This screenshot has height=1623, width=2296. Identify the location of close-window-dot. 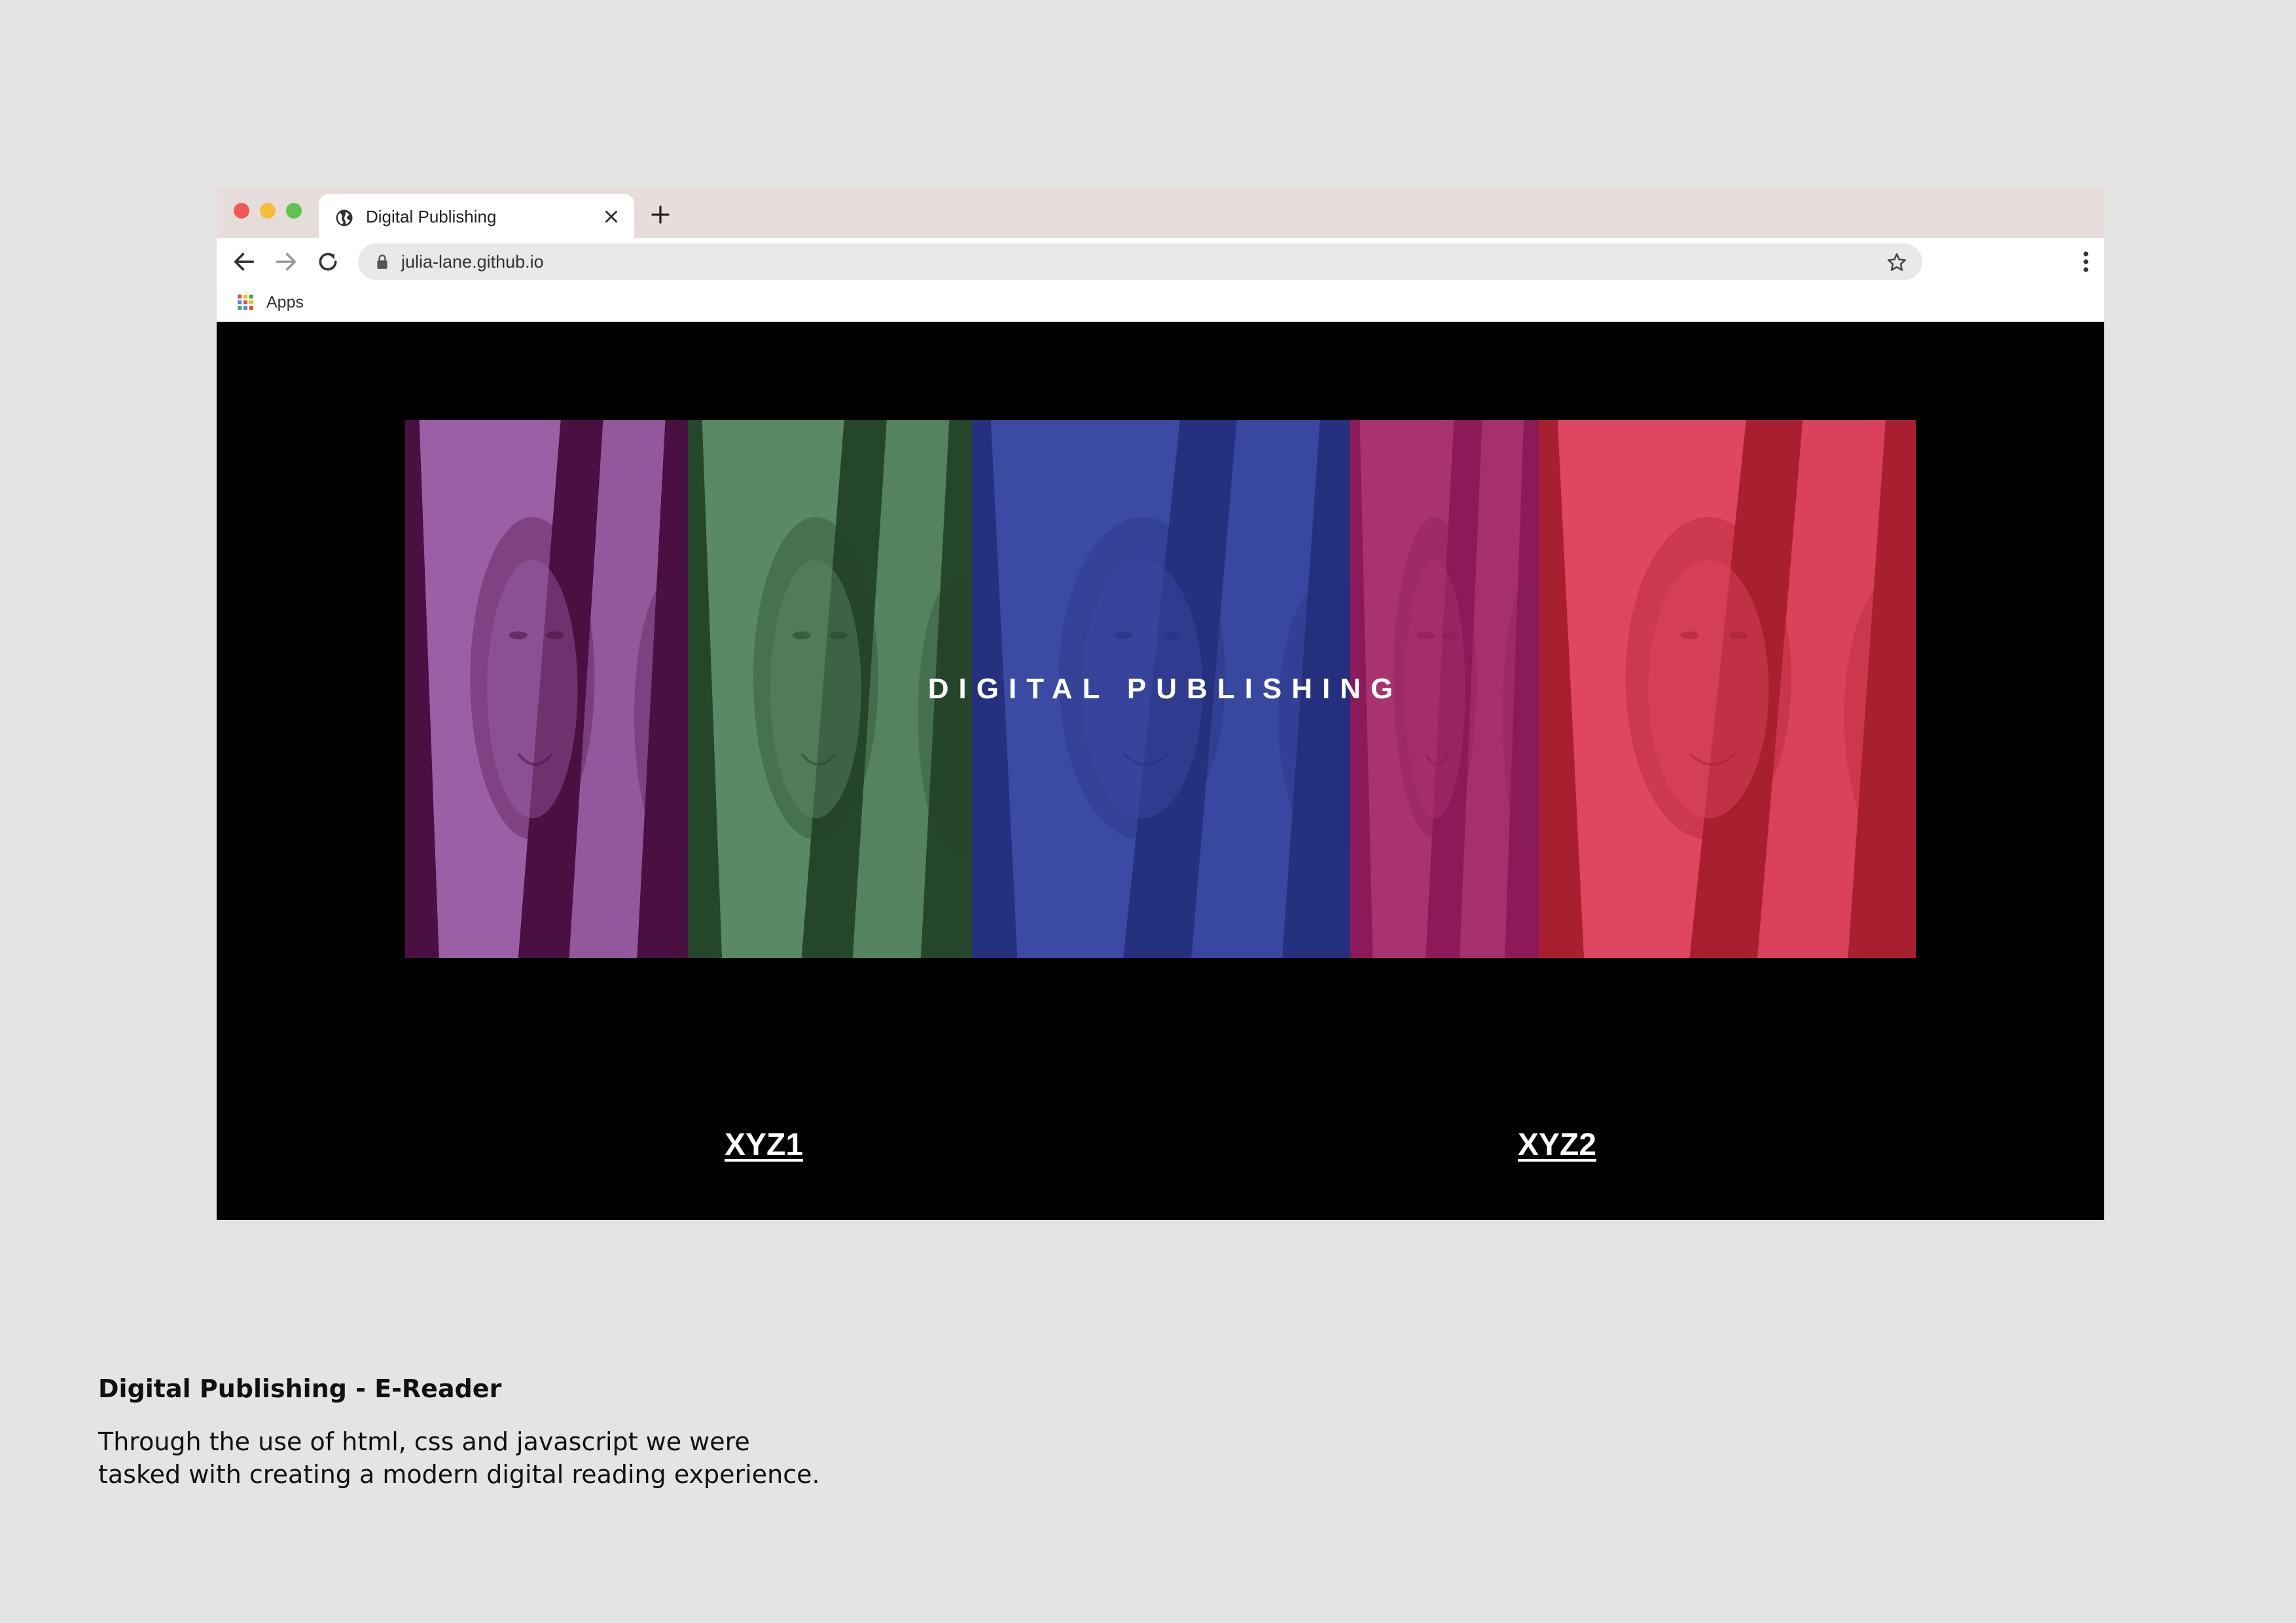
(241, 211).